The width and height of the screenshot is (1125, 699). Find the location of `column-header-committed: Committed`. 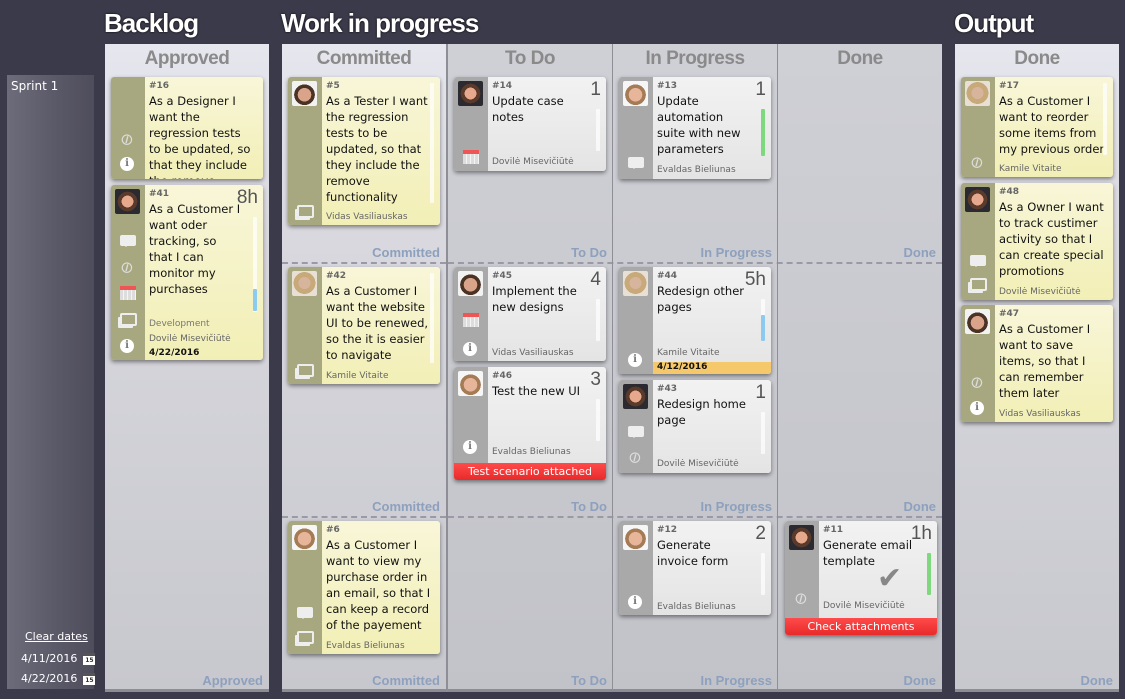

column-header-committed: Committed is located at coordinates (364, 58).